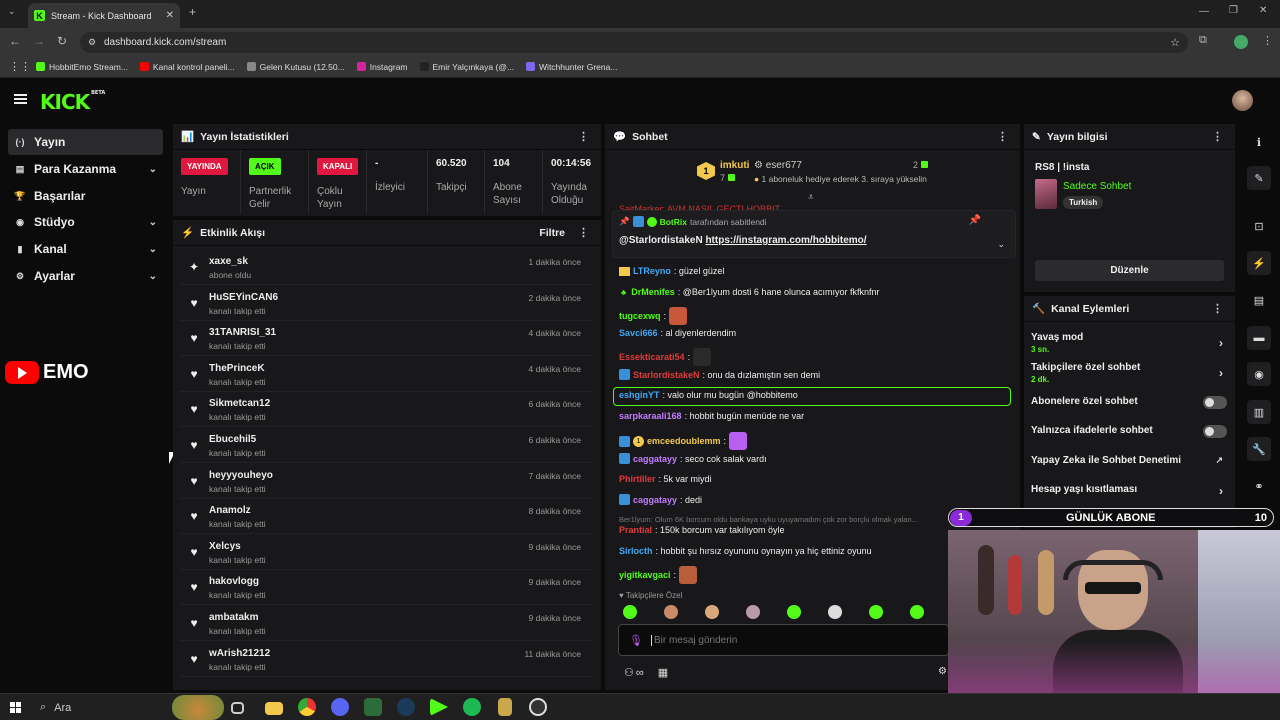  What do you see at coordinates (1259, 374) in the screenshot?
I see `broadcast-icon: ◉` at bounding box center [1259, 374].